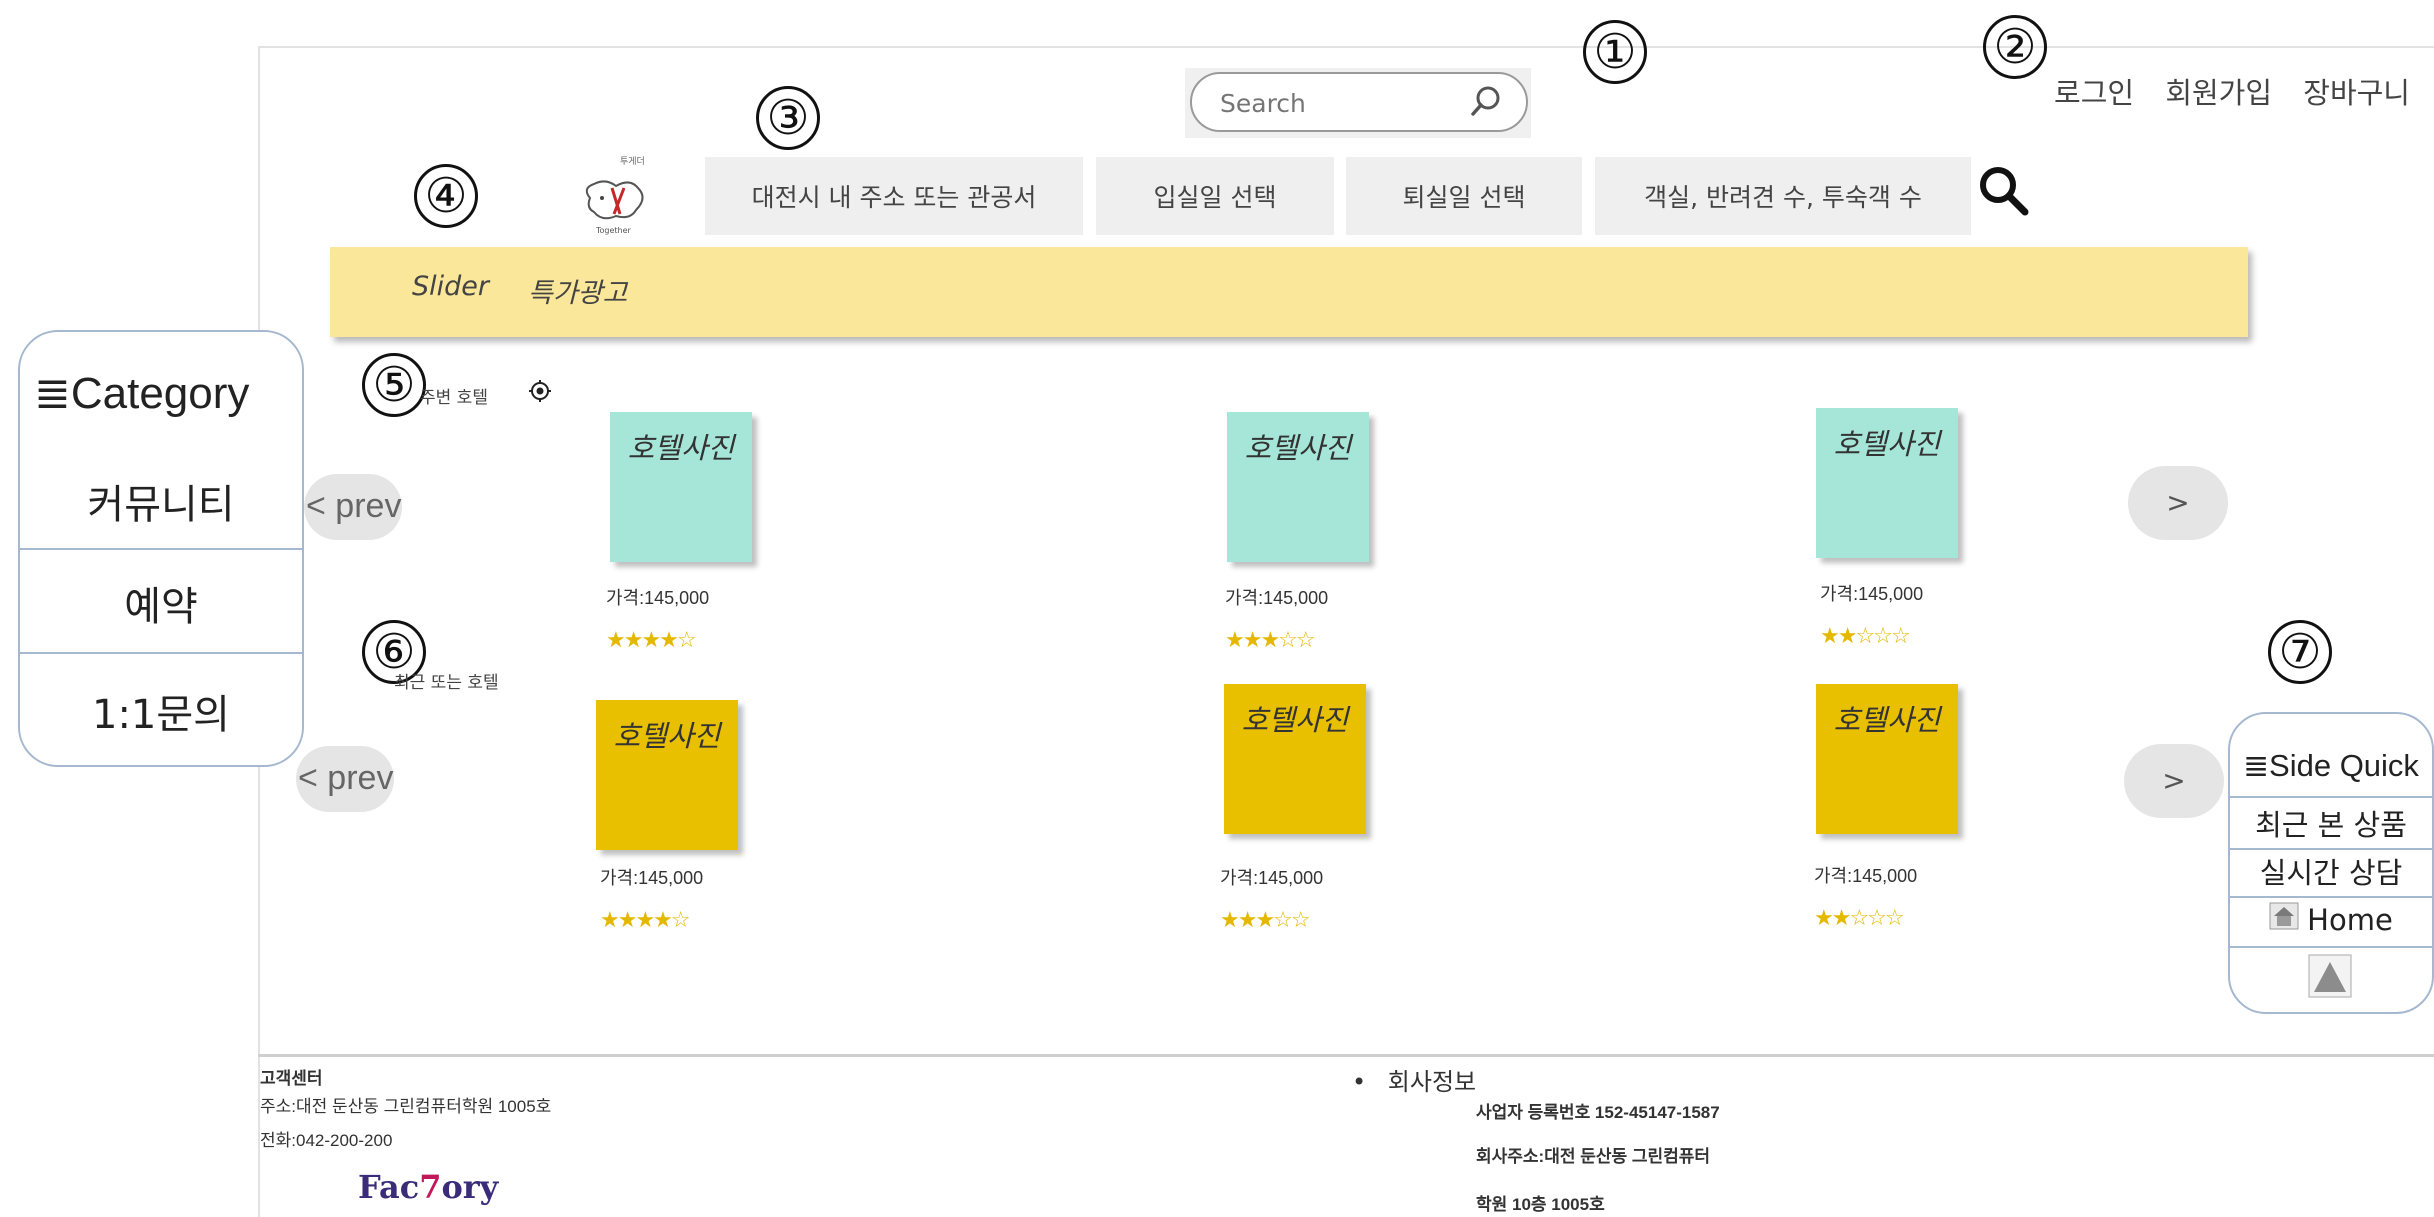 Image resolution: width=2434 pixels, height=1217 pixels. I want to click on marker-3: ③, so click(788, 118).